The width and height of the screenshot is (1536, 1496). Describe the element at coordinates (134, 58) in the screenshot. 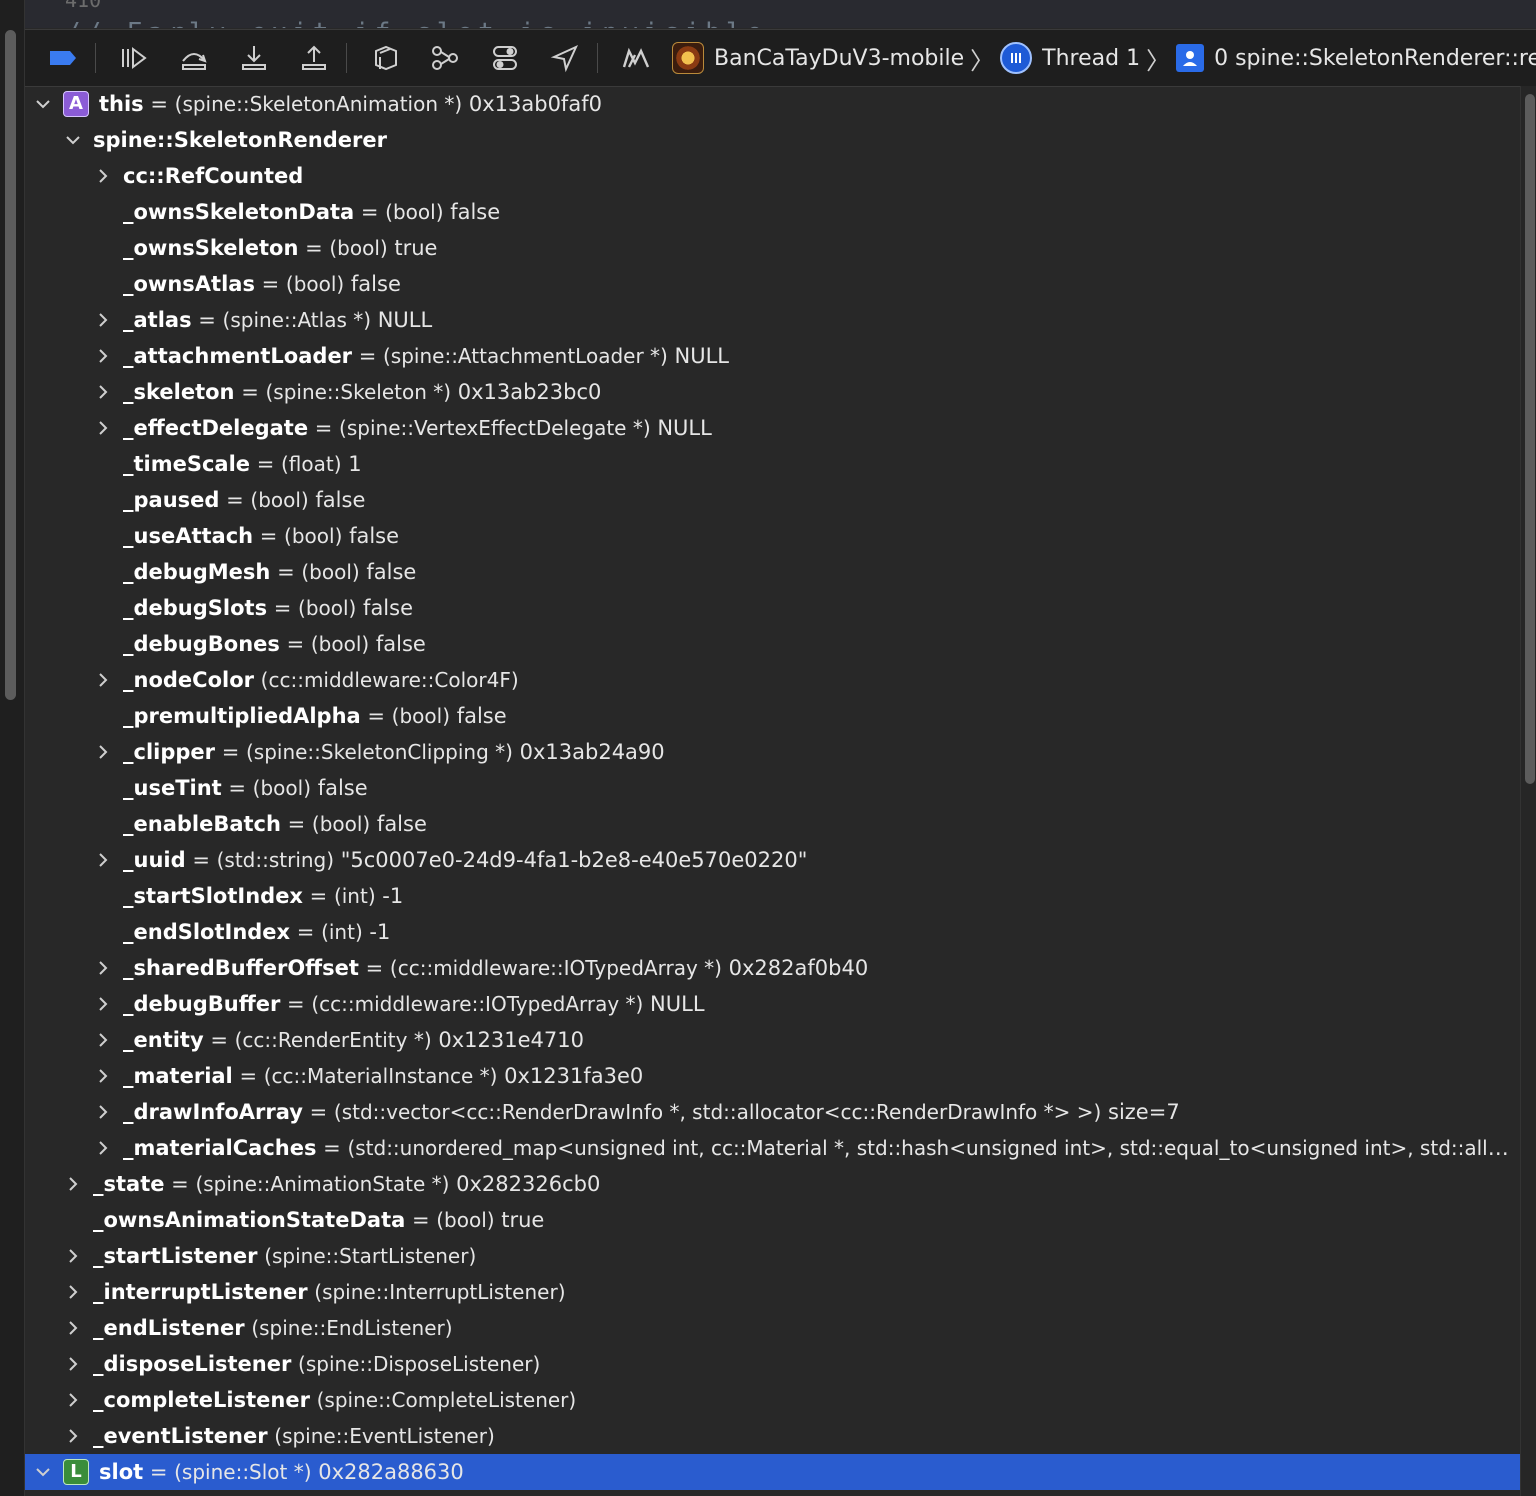

I see `continue-button` at that location.